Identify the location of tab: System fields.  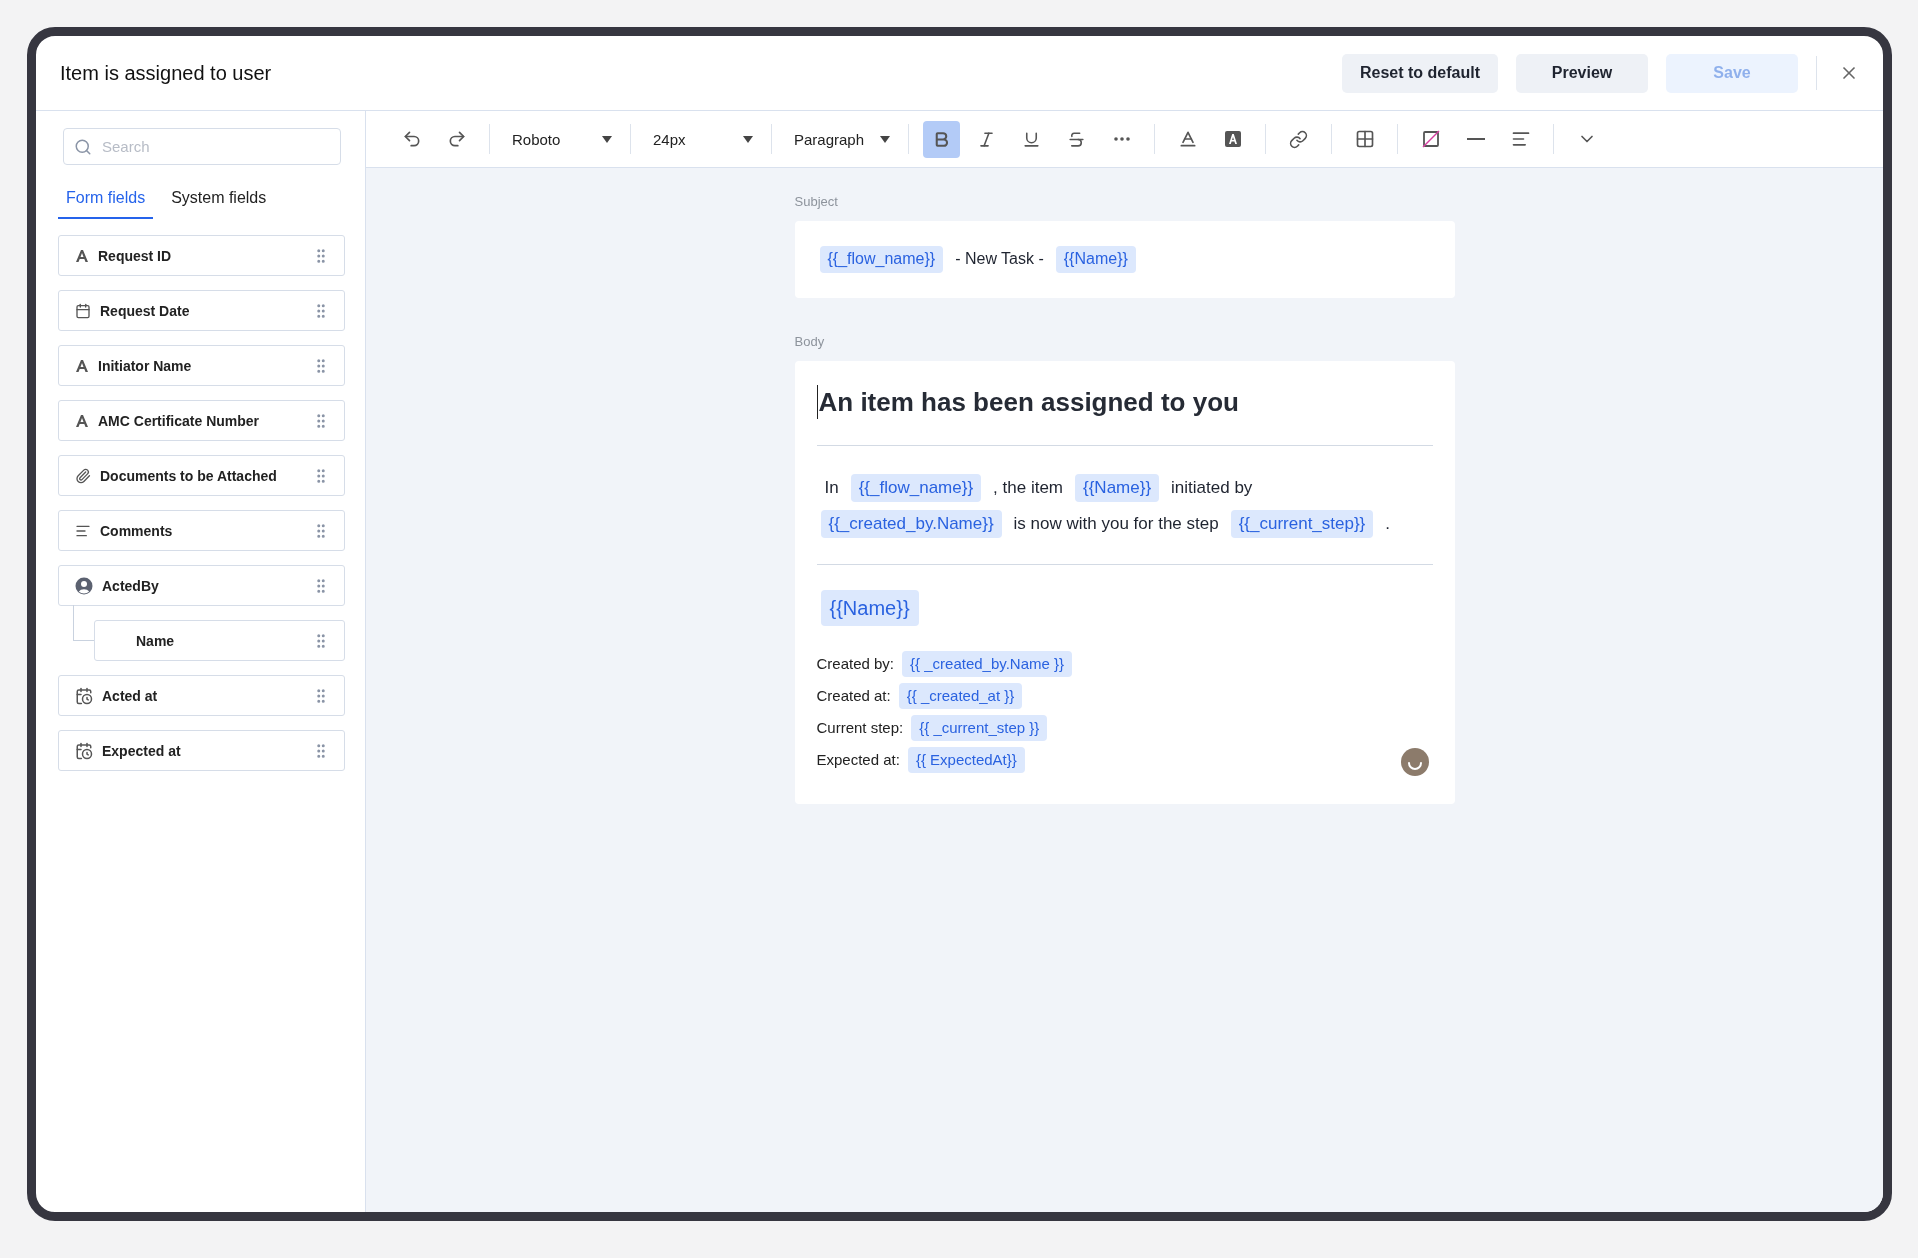
(219, 201).